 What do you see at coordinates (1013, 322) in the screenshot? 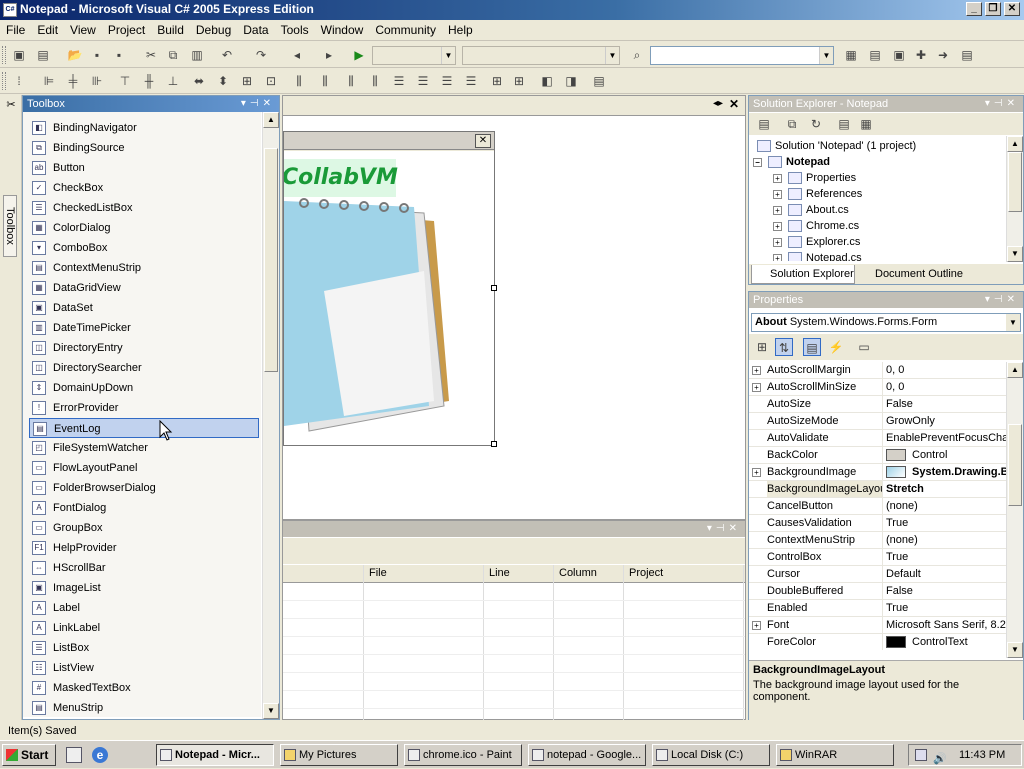
I see `chevron-down-icon: ▼` at bounding box center [1013, 322].